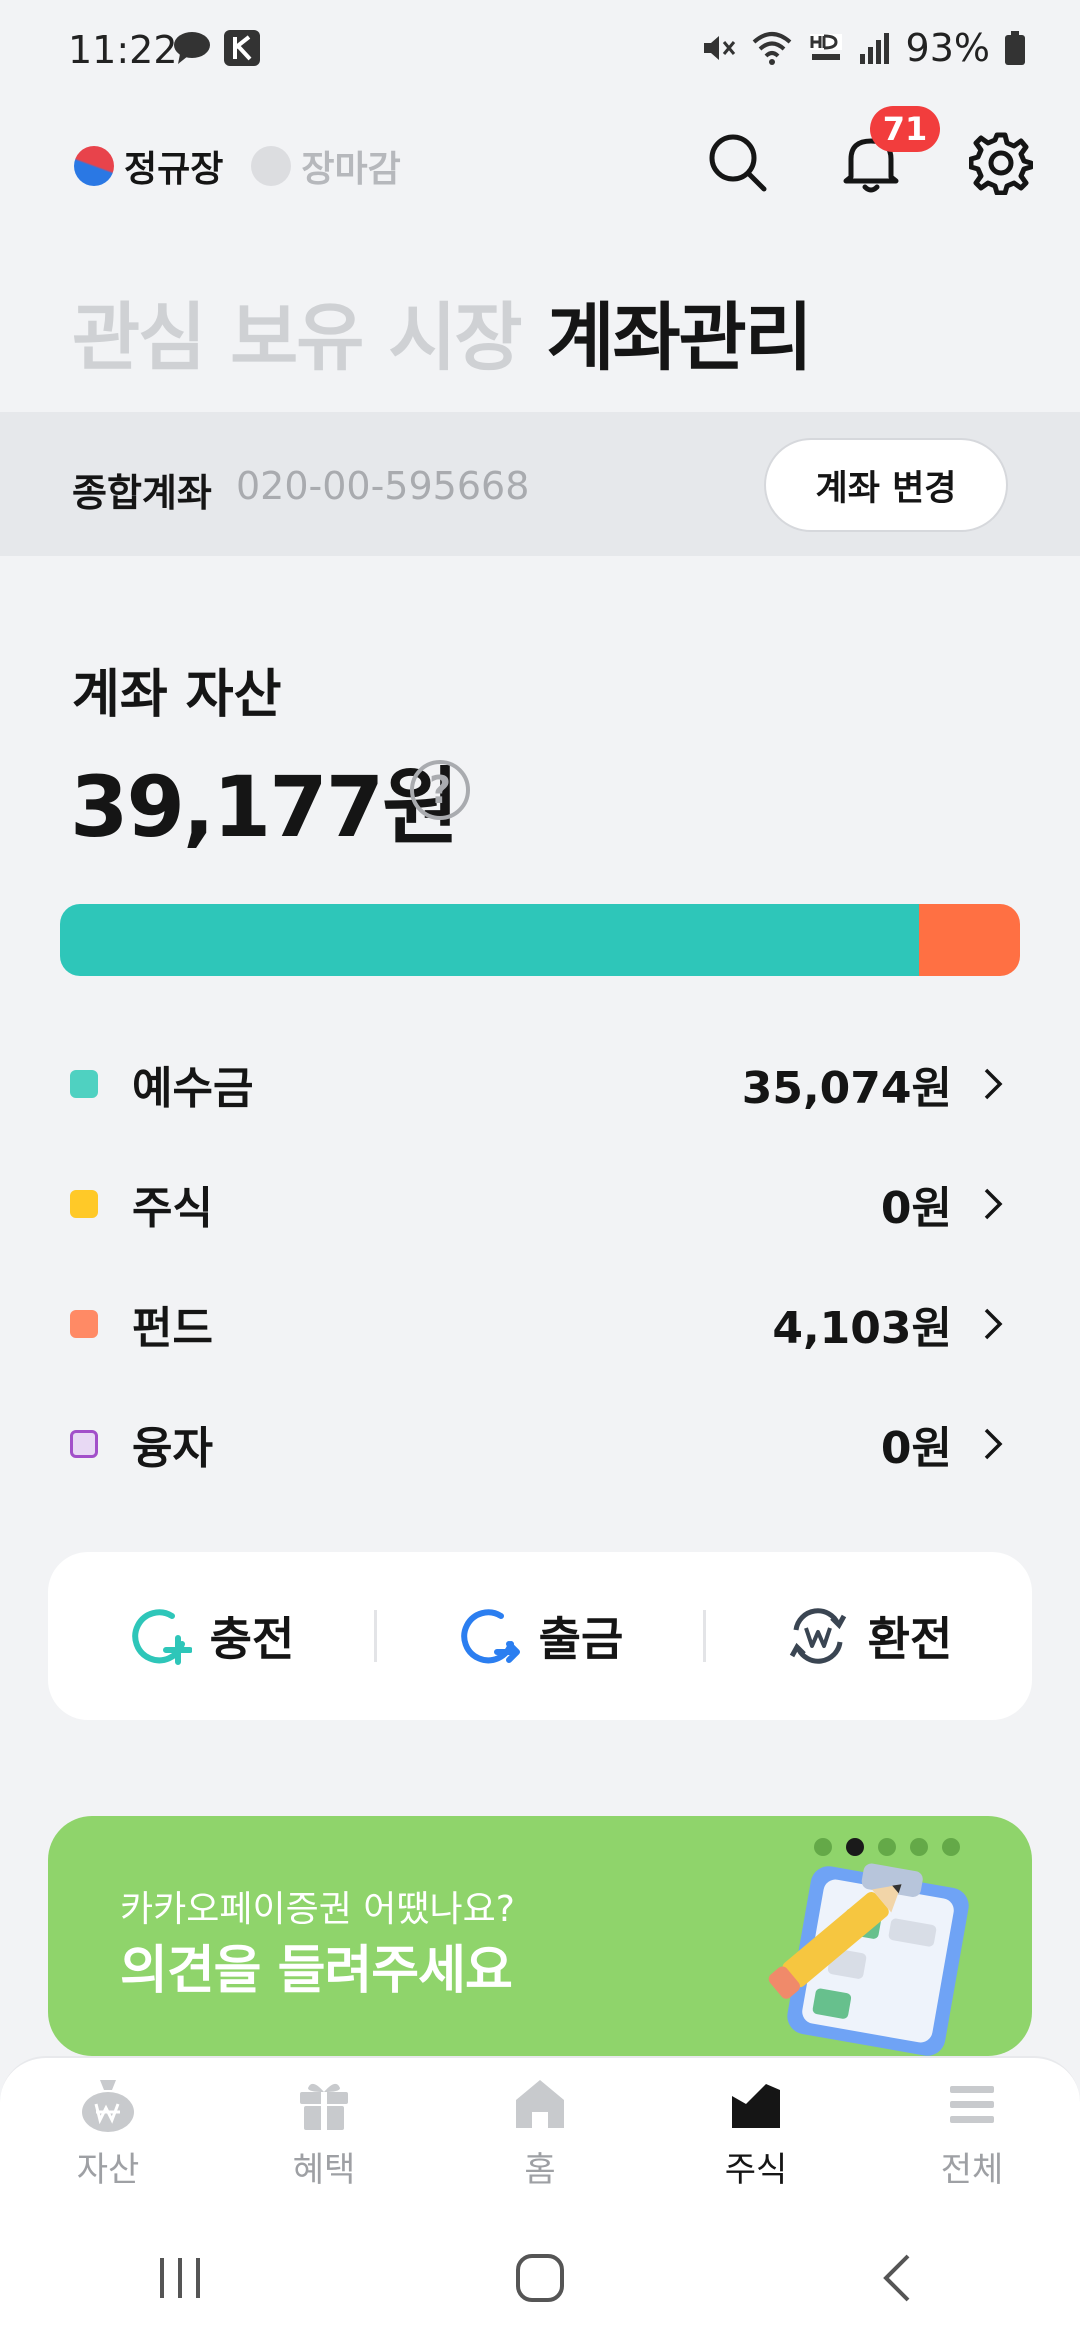  I want to click on k-app-icon, so click(242, 48).